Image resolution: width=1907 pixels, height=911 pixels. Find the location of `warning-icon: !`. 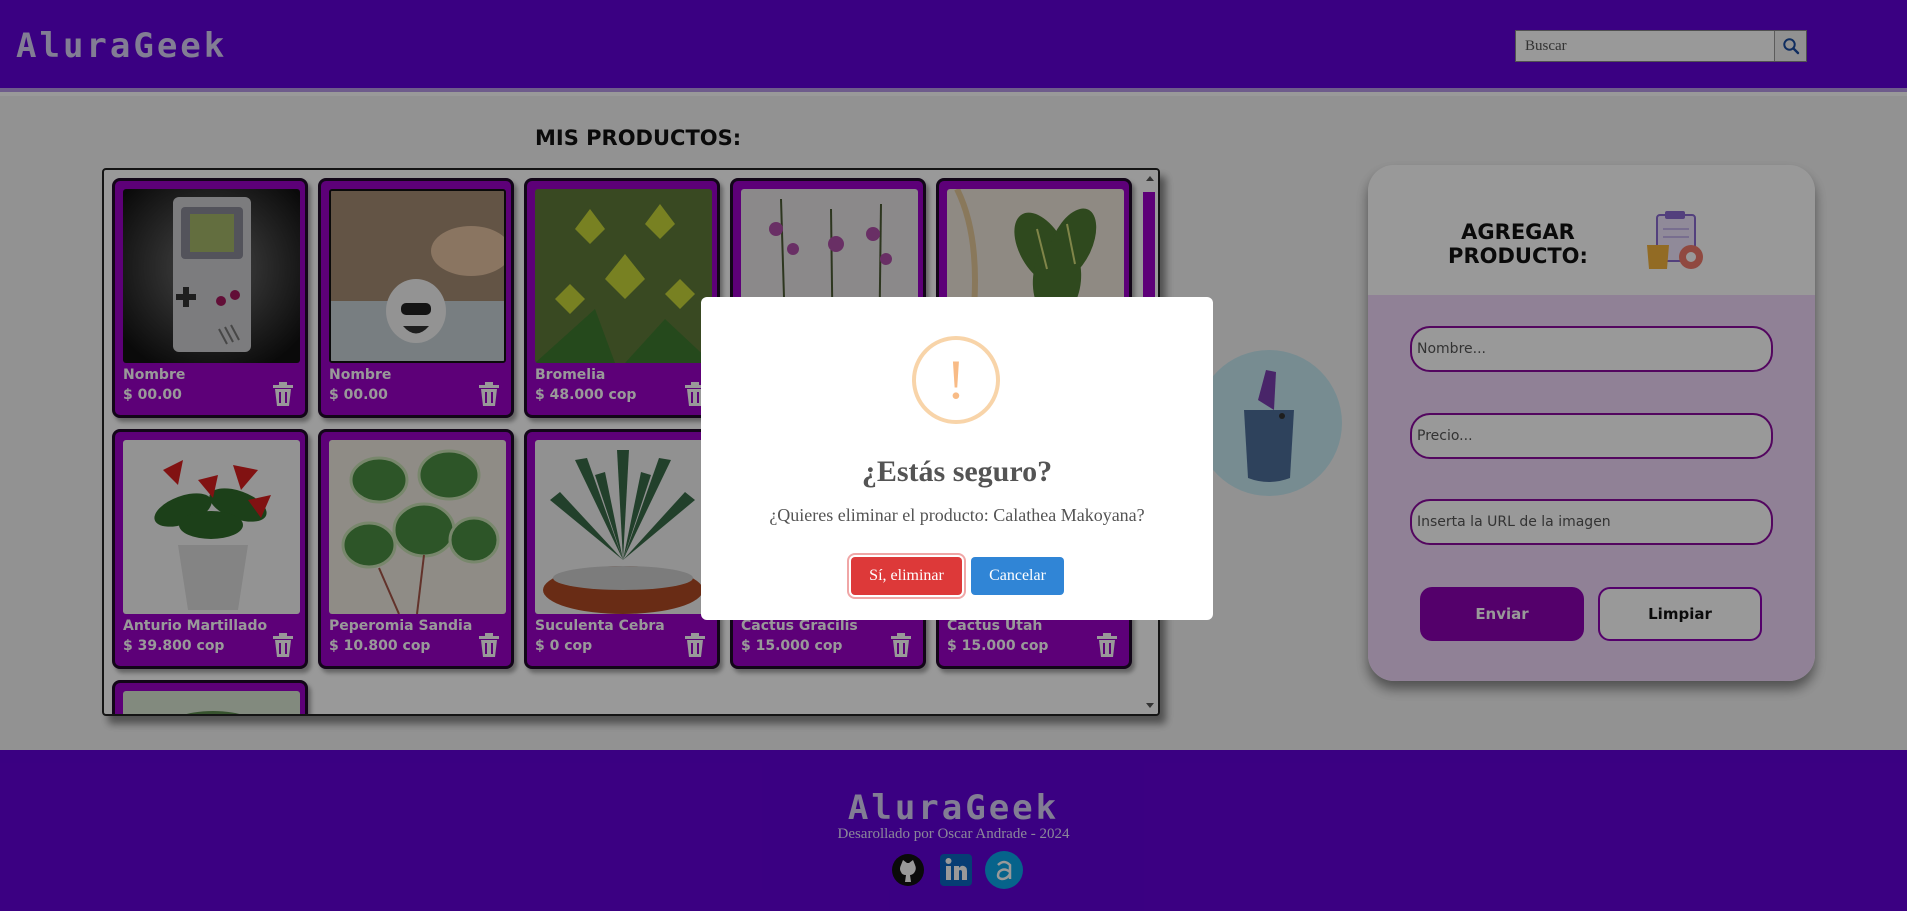

warning-icon: ! is located at coordinates (956, 380).